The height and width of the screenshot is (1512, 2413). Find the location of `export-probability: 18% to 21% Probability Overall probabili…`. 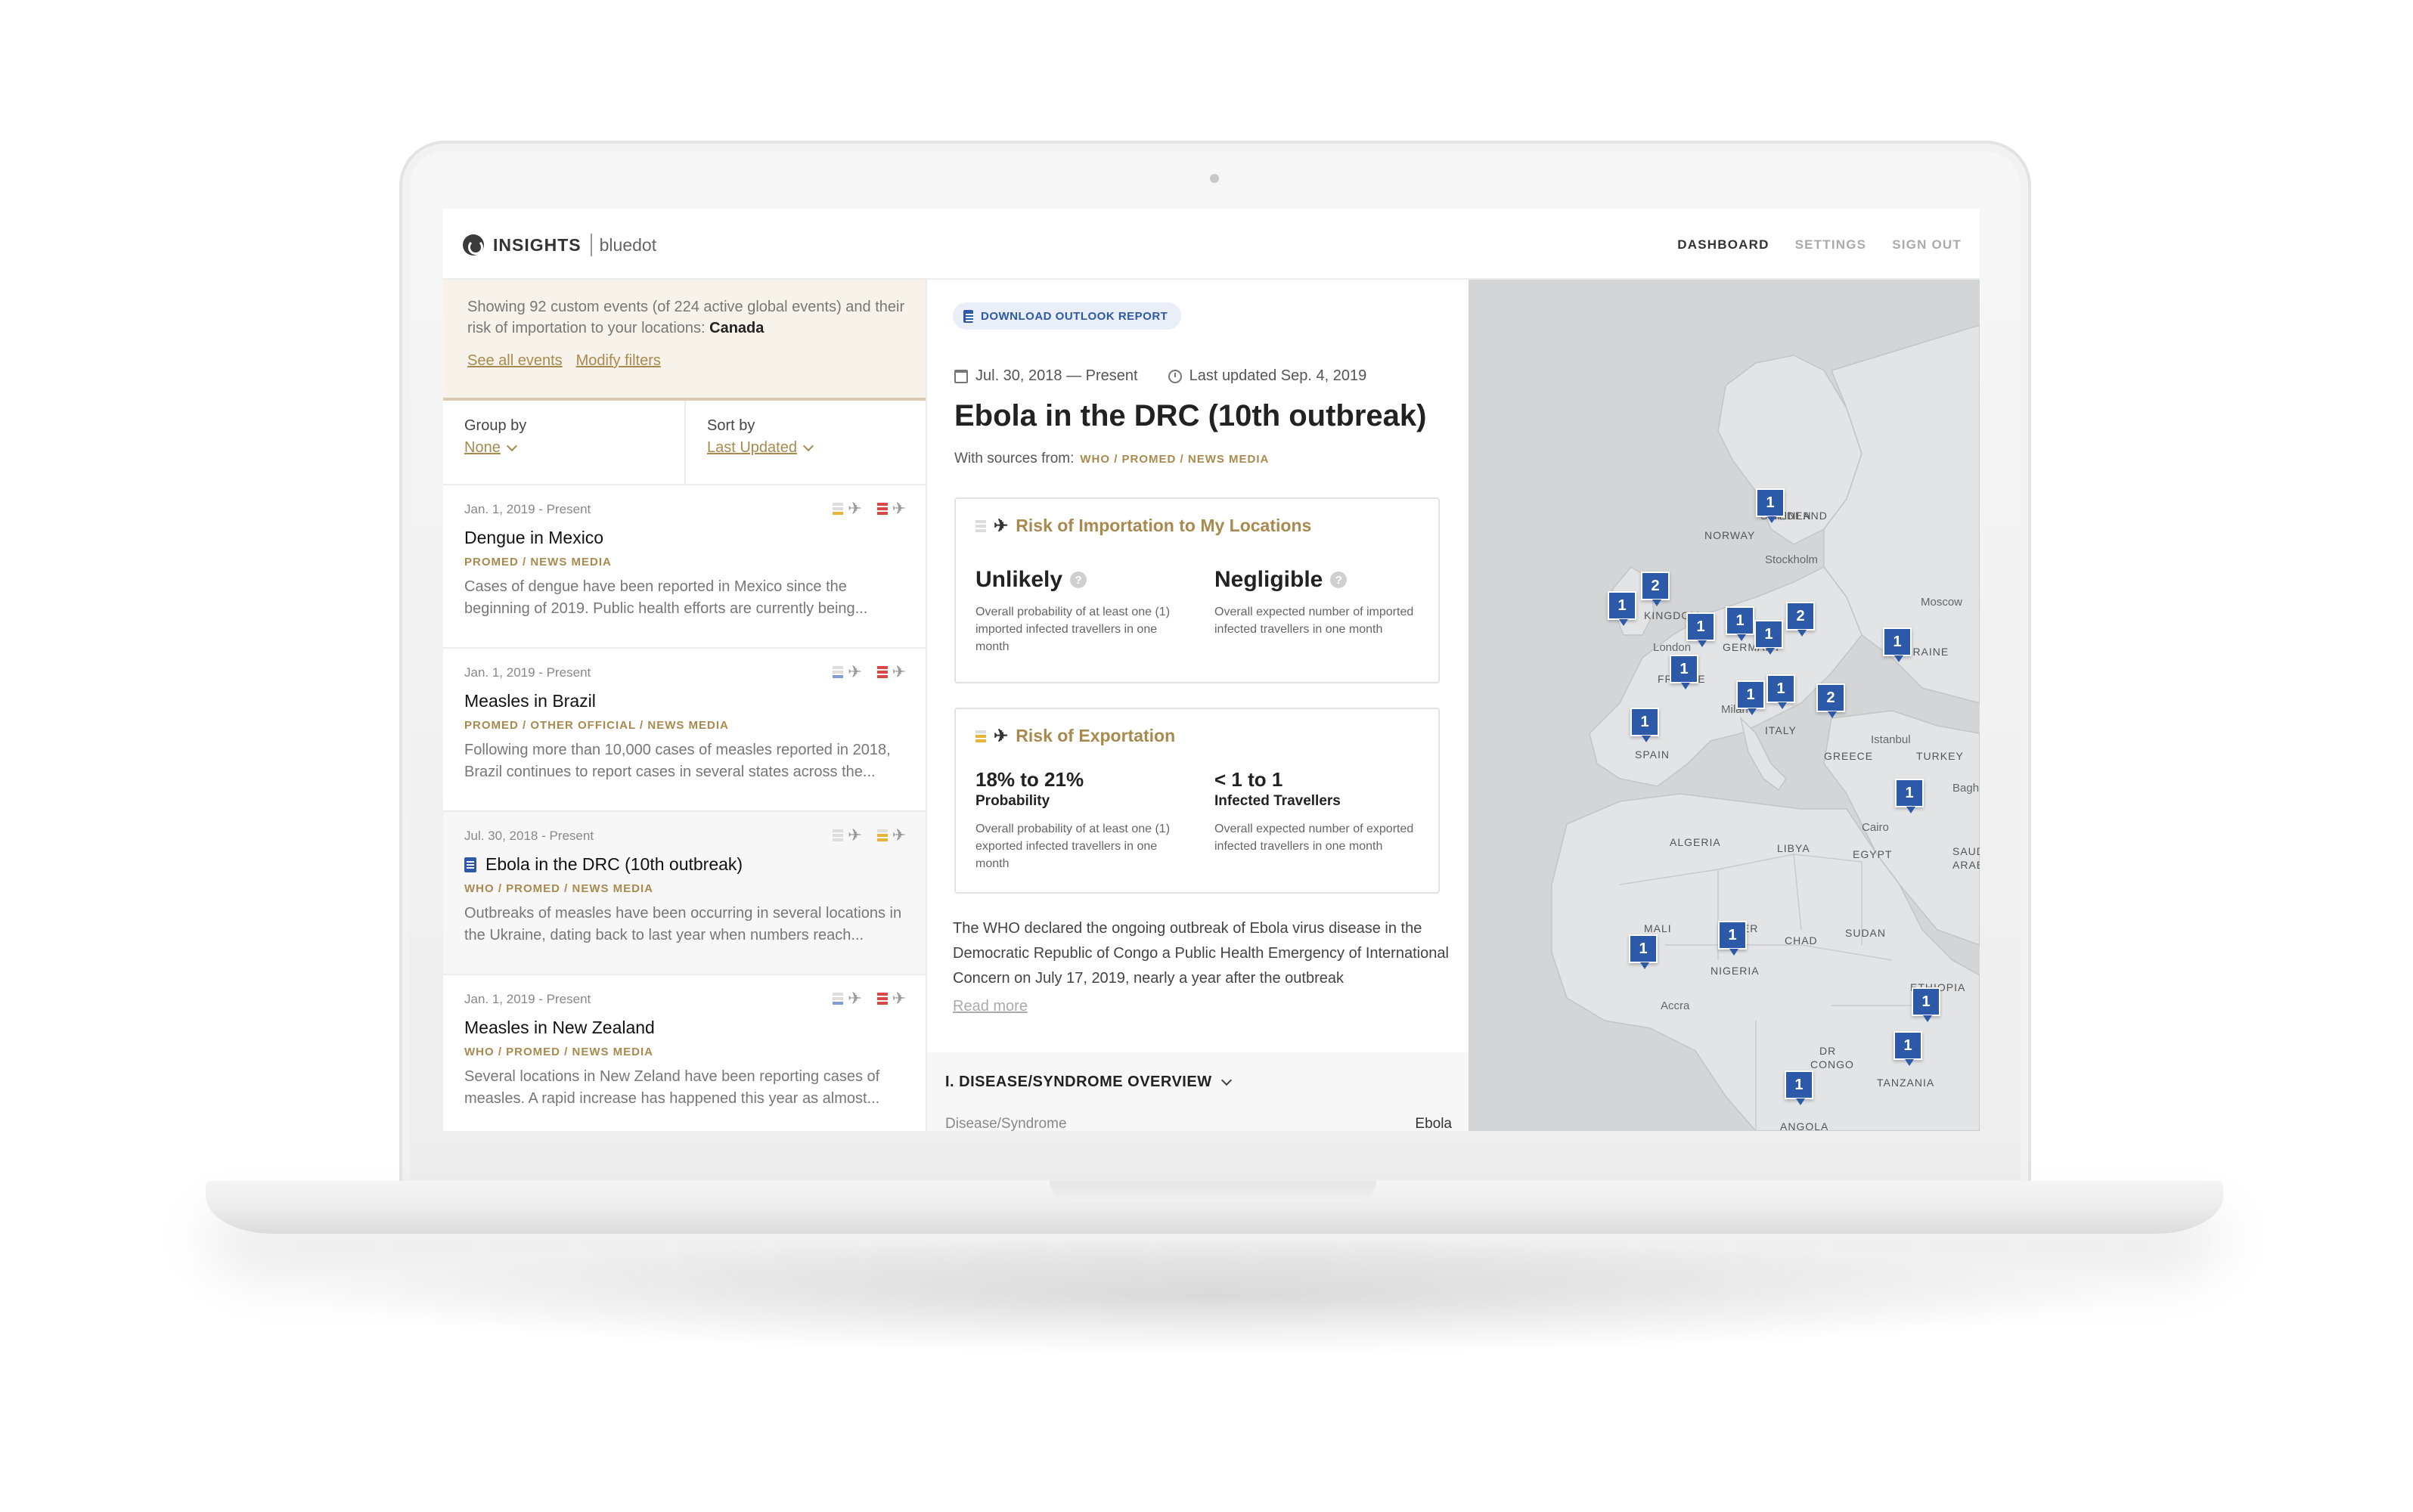

export-probability: 18% to 21% Probability Overall probabili… is located at coordinates (1085, 820).